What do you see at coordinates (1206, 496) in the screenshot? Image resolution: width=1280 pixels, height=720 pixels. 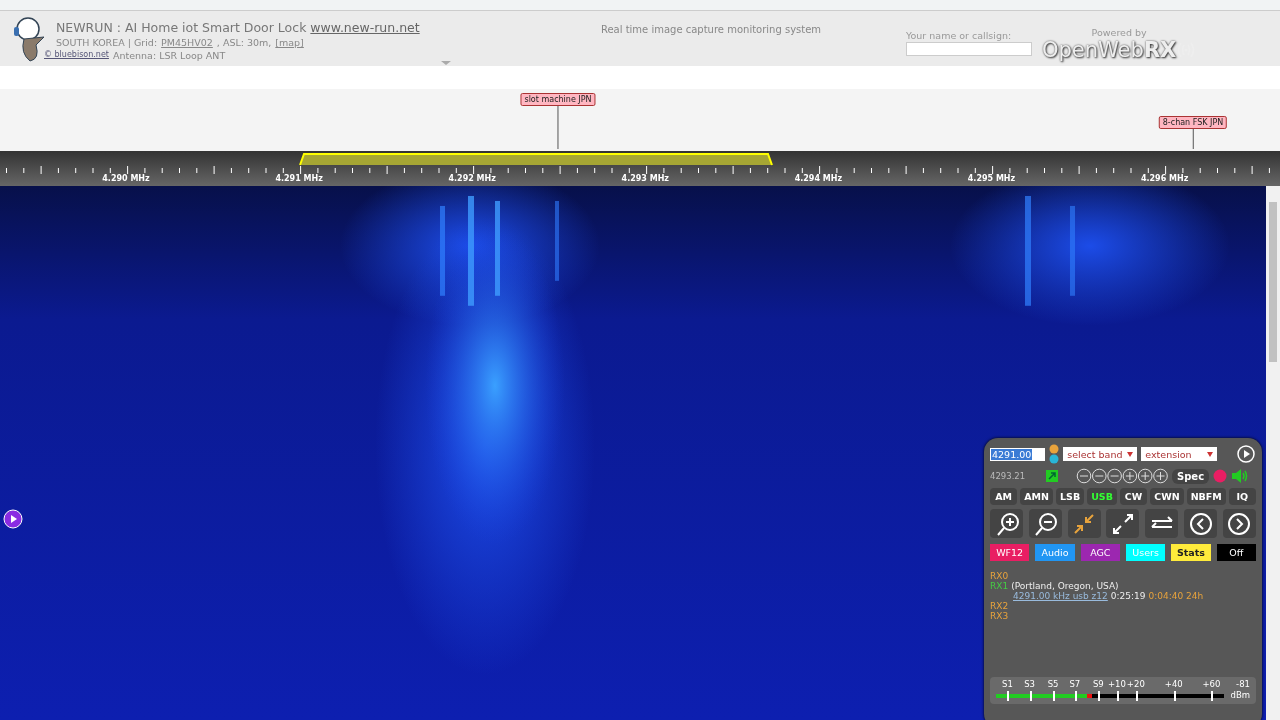 I see `mode-button: NBFM` at bounding box center [1206, 496].